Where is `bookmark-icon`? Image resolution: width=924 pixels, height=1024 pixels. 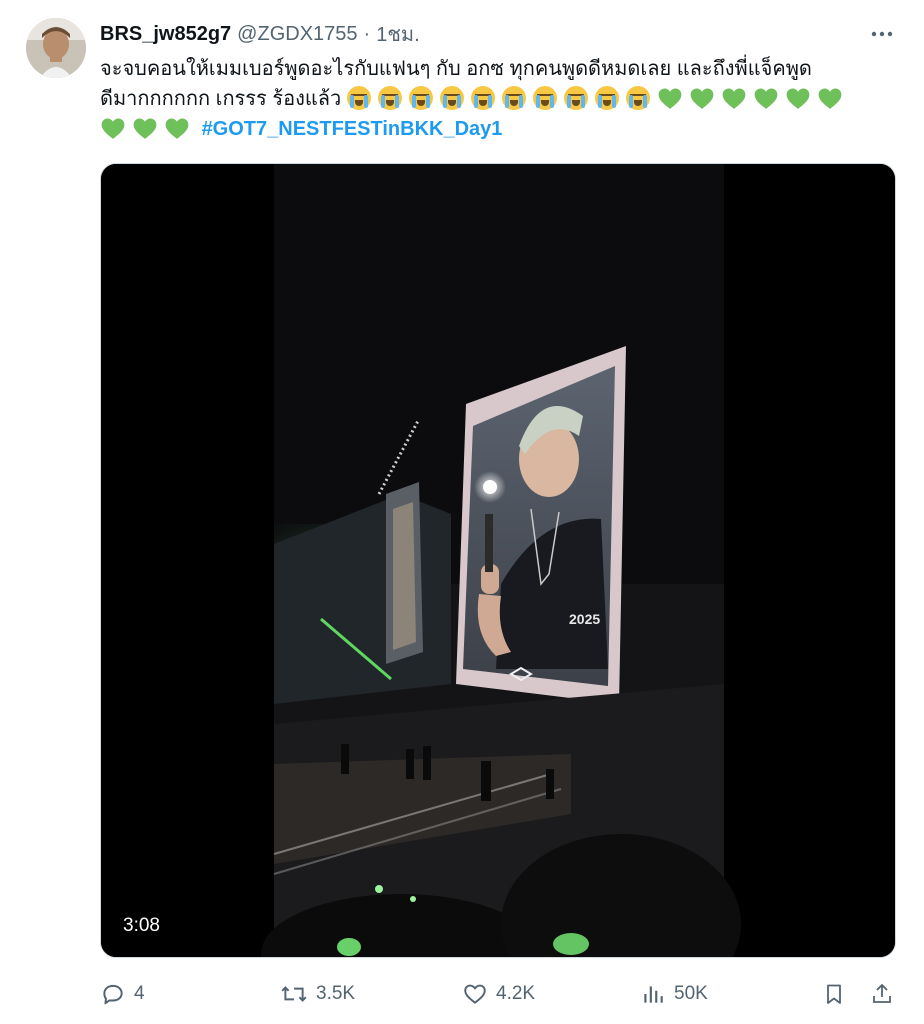 bookmark-icon is located at coordinates (834, 994).